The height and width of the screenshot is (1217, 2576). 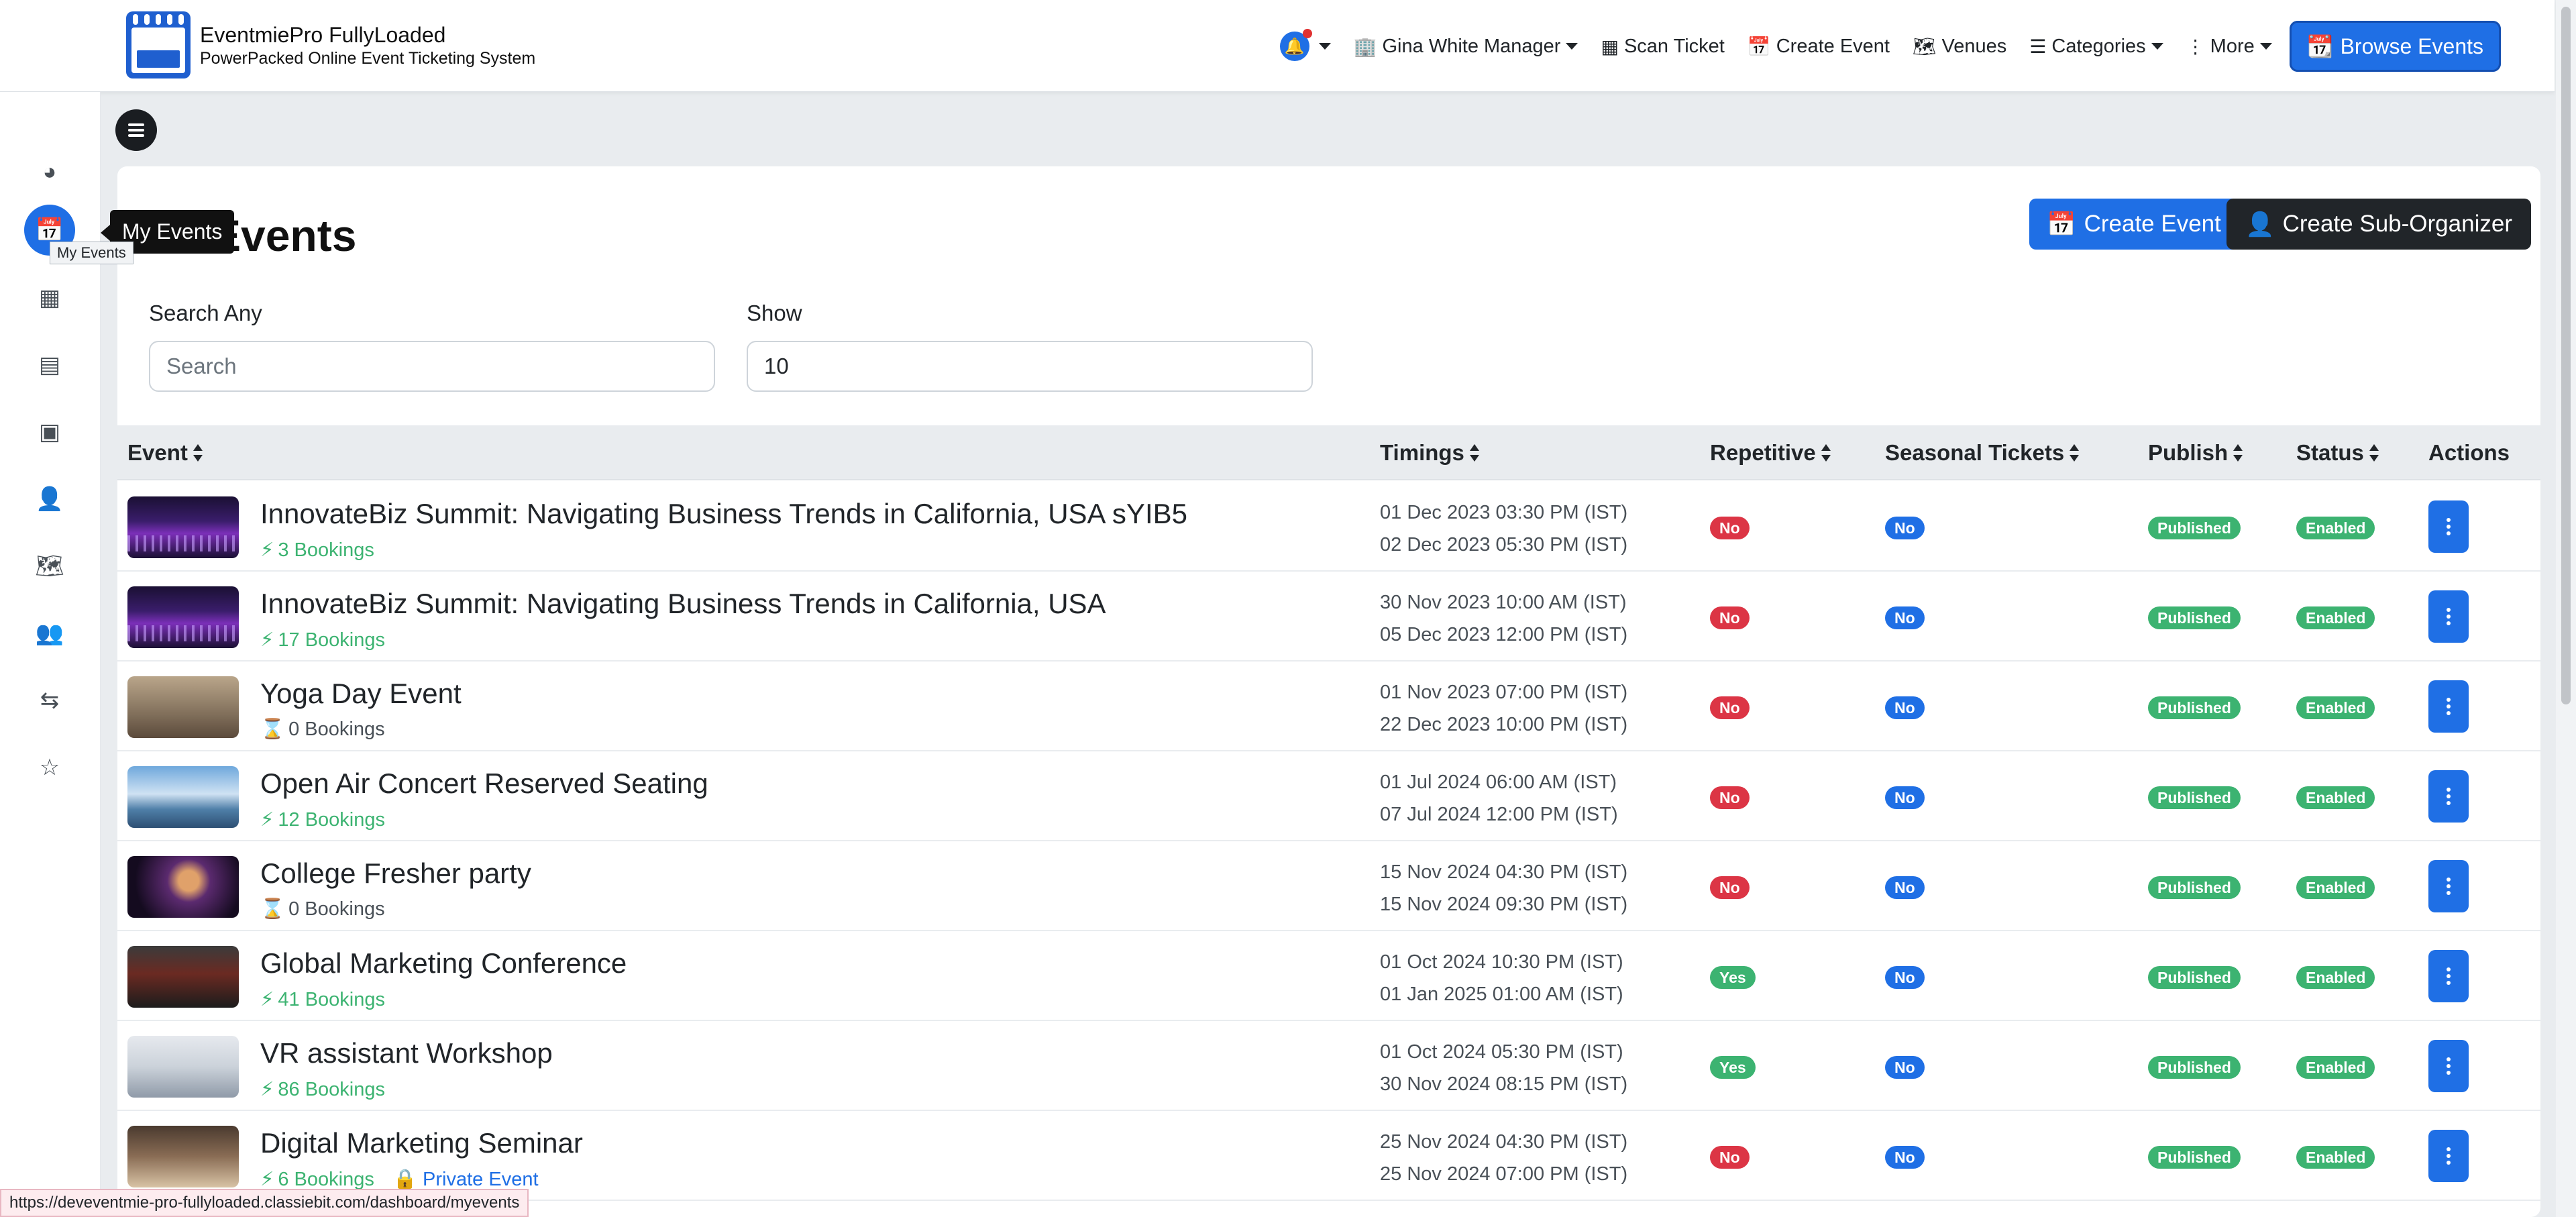 I want to click on col-publish: Publish, so click(x=2195, y=453).